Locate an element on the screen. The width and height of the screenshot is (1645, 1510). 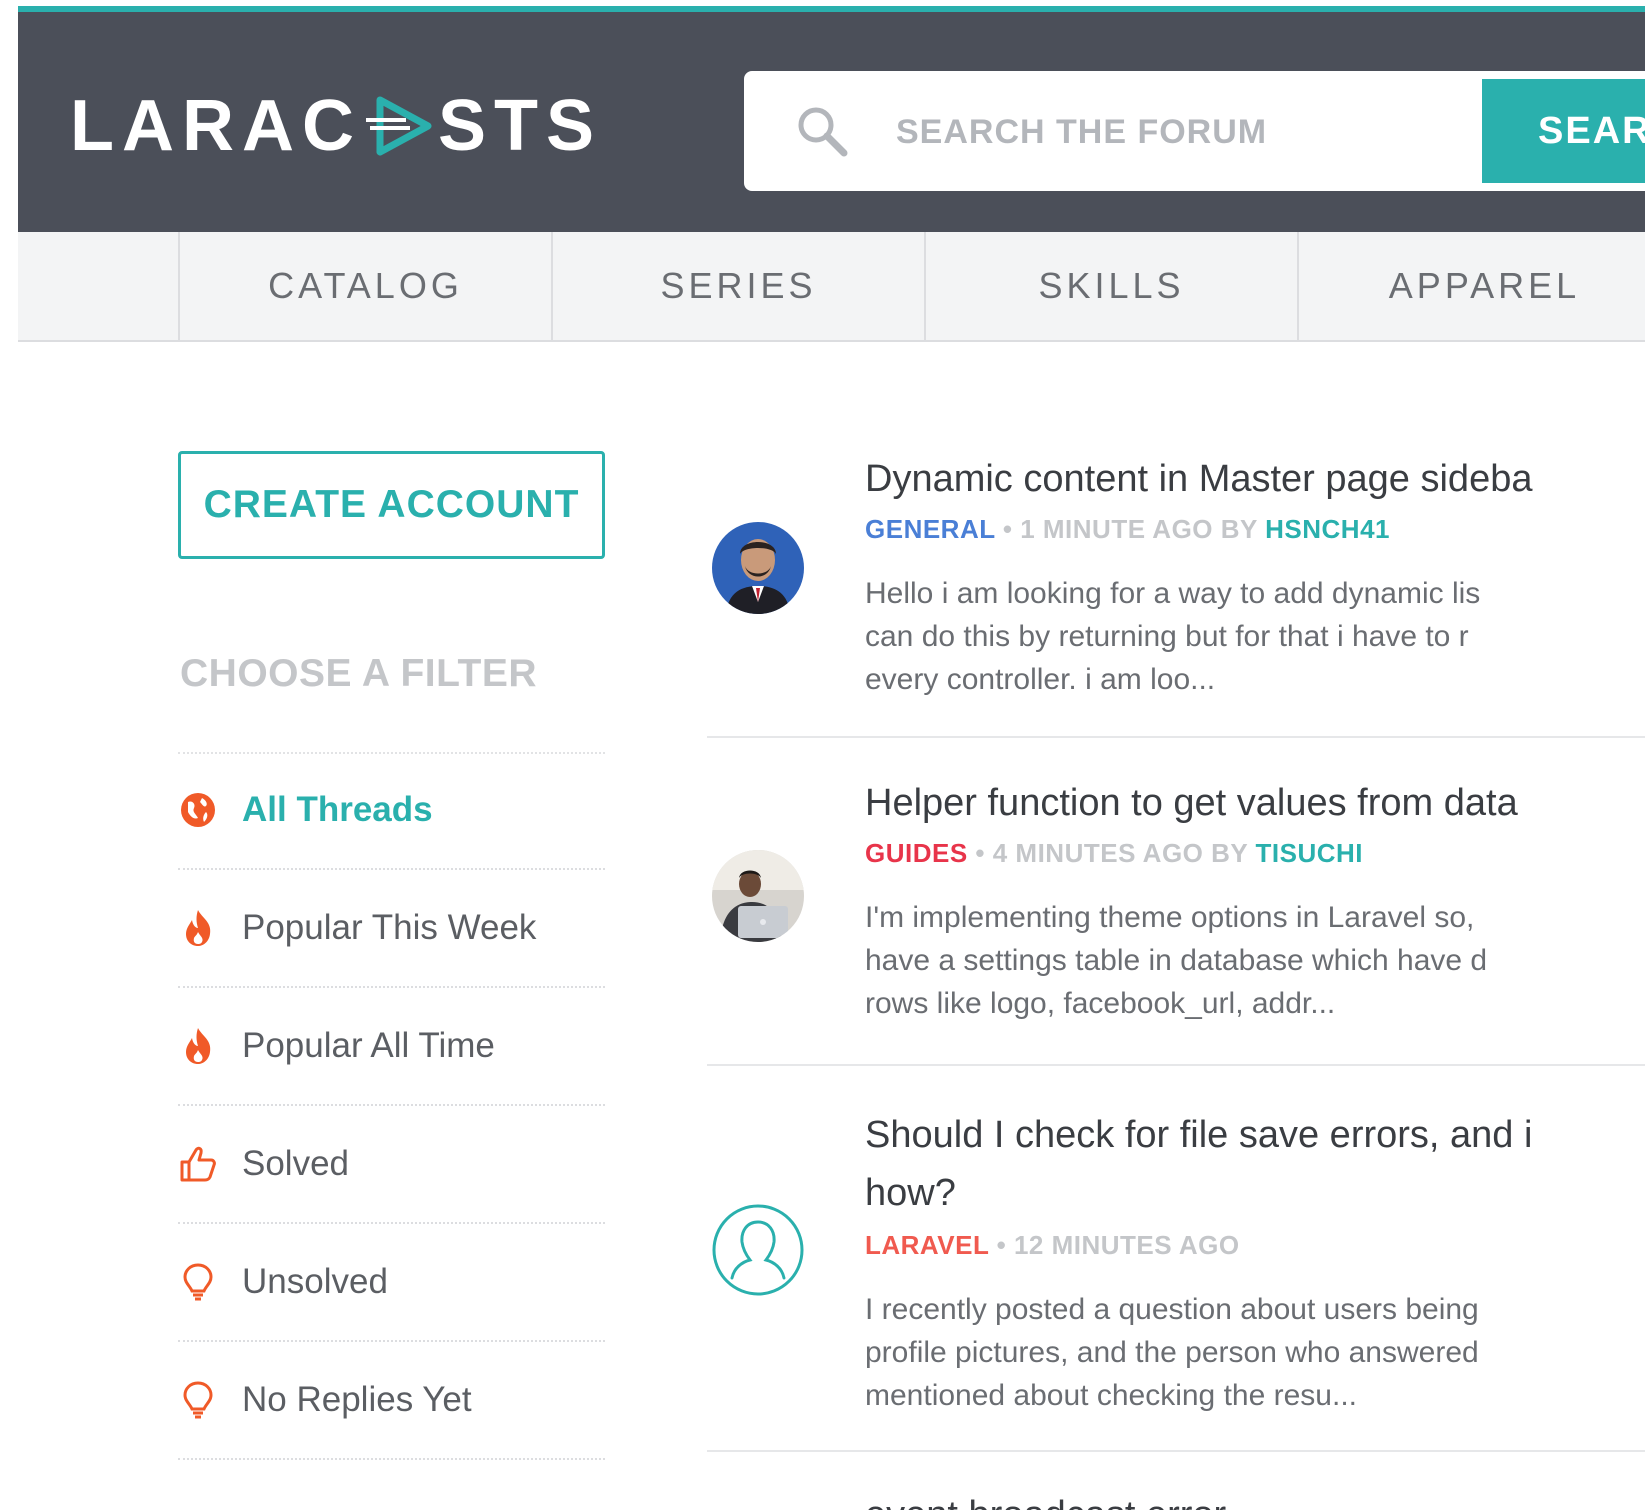
main-nav: CATALOG SERIES SKILLS APPAREL is located at coordinates (831, 287).